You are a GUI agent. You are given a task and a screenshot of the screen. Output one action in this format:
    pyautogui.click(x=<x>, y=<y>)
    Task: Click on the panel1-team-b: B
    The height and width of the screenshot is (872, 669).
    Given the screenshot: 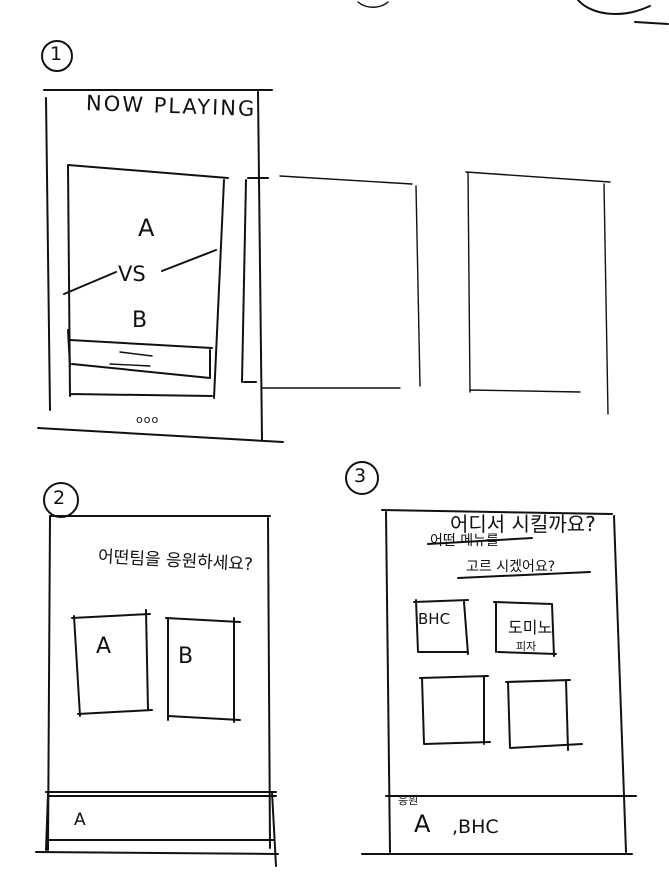 What is the action you would take?
    pyautogui.click(x=140, y=320)
    